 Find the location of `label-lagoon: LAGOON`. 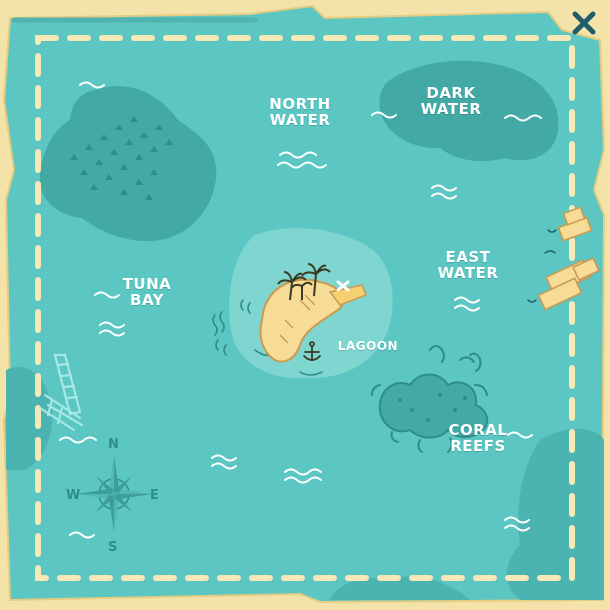

label-lagoon: LAGOON is located at coordinates (368, 346).